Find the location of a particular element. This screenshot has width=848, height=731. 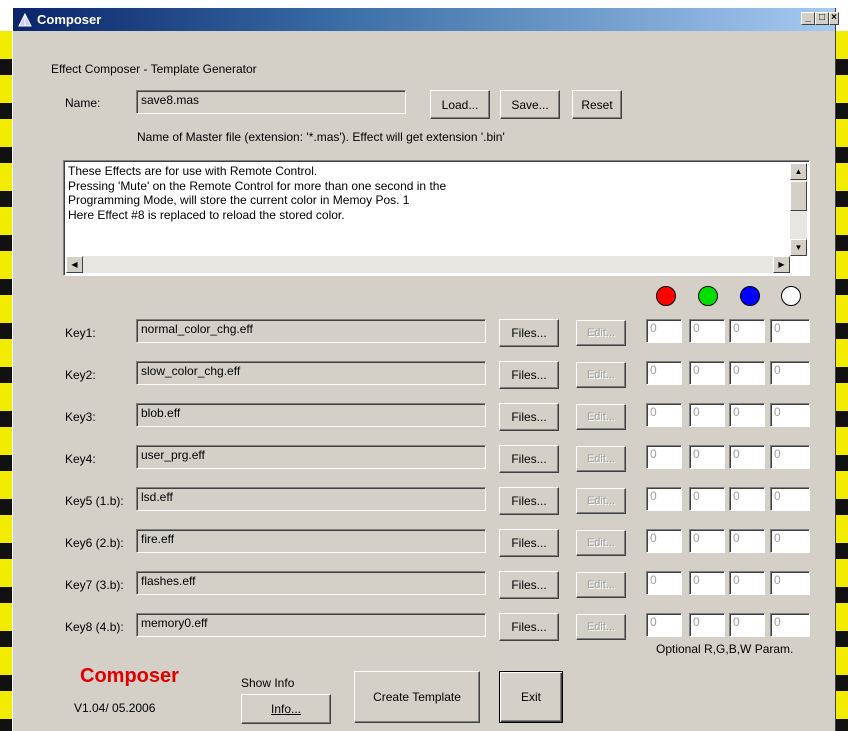

app-heading: Effect Composer - Template Generator is located at coordinates (154, 69).